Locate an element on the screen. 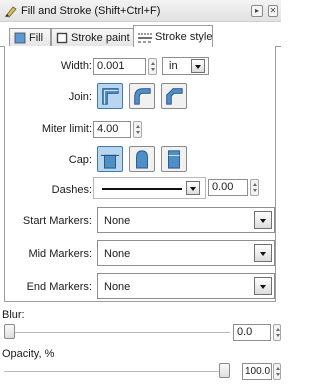  miter-limit-label: Miter limit: is located at coordinates (66, 129).